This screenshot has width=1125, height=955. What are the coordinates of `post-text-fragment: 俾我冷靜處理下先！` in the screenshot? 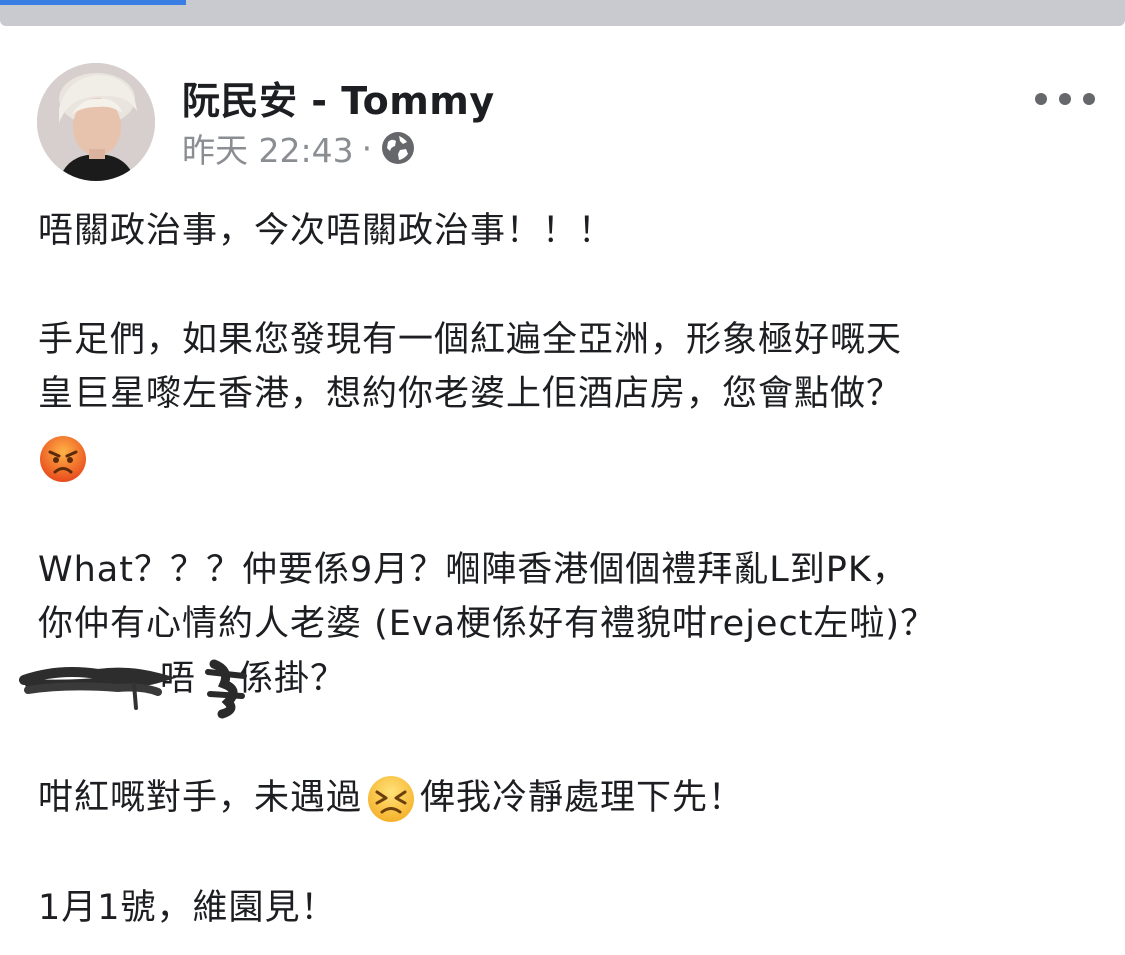 It's located at (582, 798).